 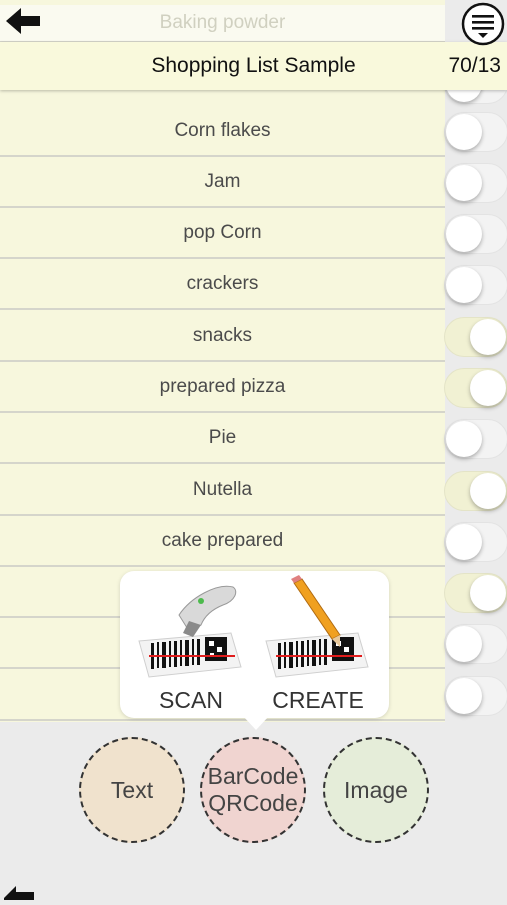 I want to click on title-bar: Shopping List Sample 70/13, so click(x=253, y=66).